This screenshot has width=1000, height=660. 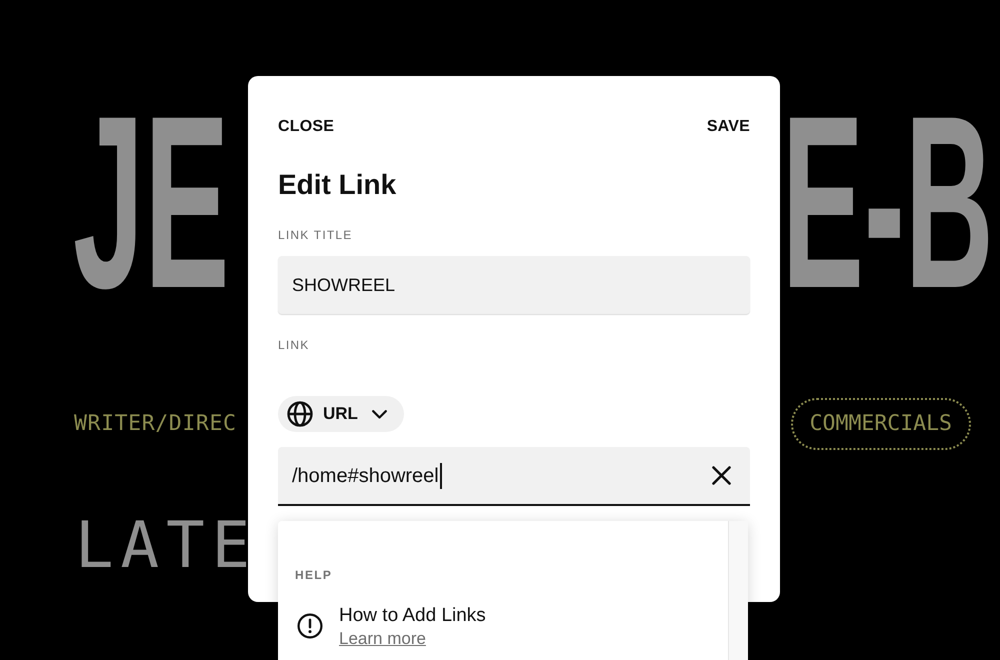 What do you see at coordinates (514, 285) in the screenshot?
I see `input-field: SHOWREEL` at bounding box center [514, 285].